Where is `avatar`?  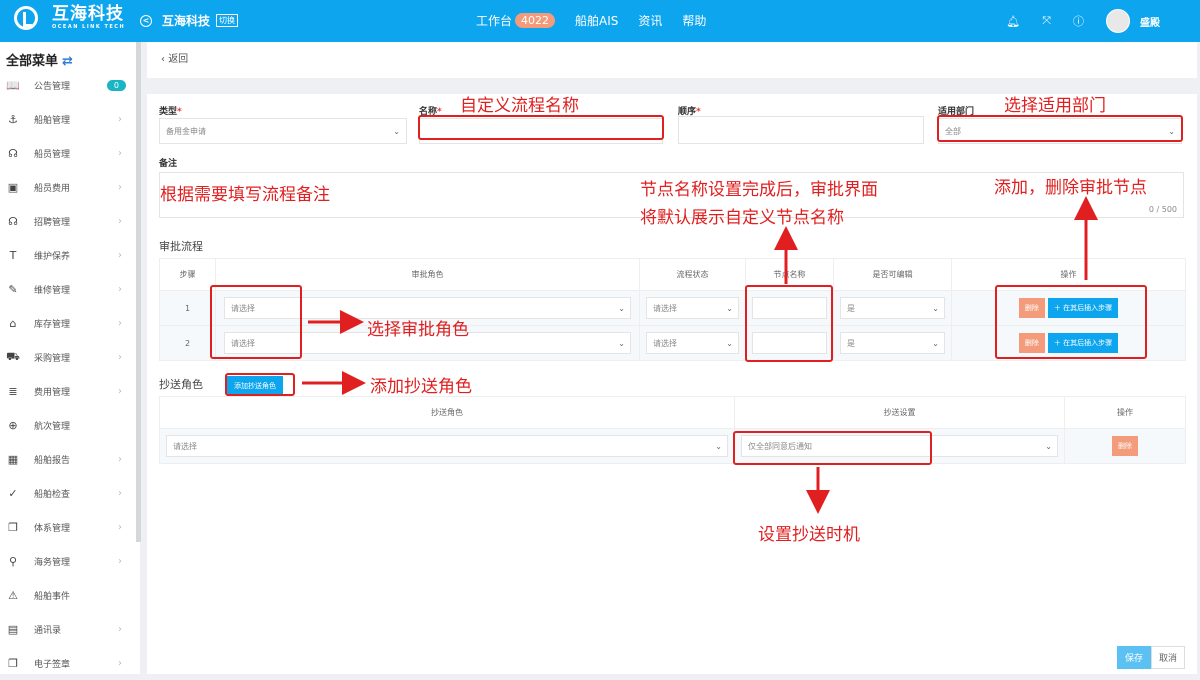 avatar is located at coordinates (1118, 21).